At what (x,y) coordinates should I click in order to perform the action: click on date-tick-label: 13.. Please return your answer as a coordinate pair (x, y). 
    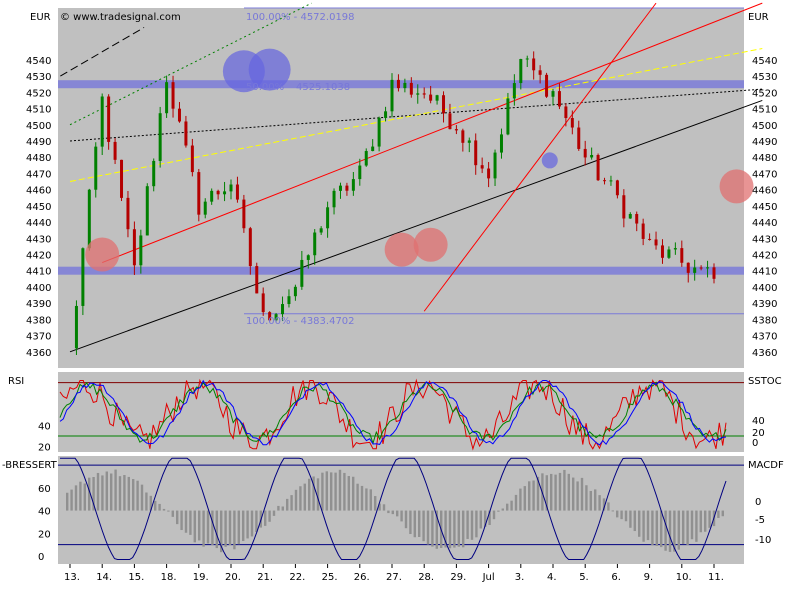
    Looking at the image, I should click on (72, 577).